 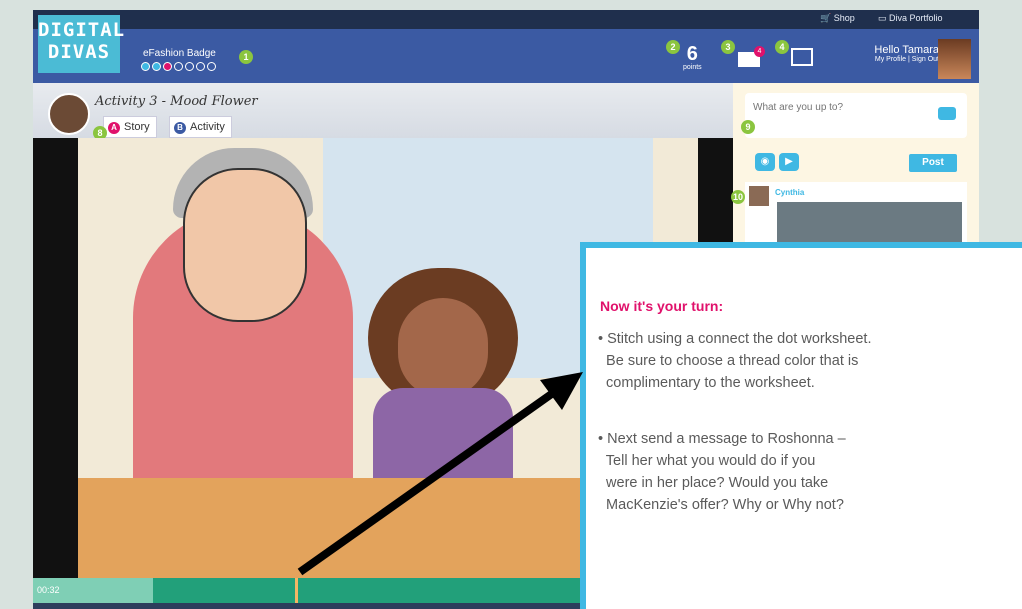 I want to click on pointer-arrow, so click(x=440, y=474).